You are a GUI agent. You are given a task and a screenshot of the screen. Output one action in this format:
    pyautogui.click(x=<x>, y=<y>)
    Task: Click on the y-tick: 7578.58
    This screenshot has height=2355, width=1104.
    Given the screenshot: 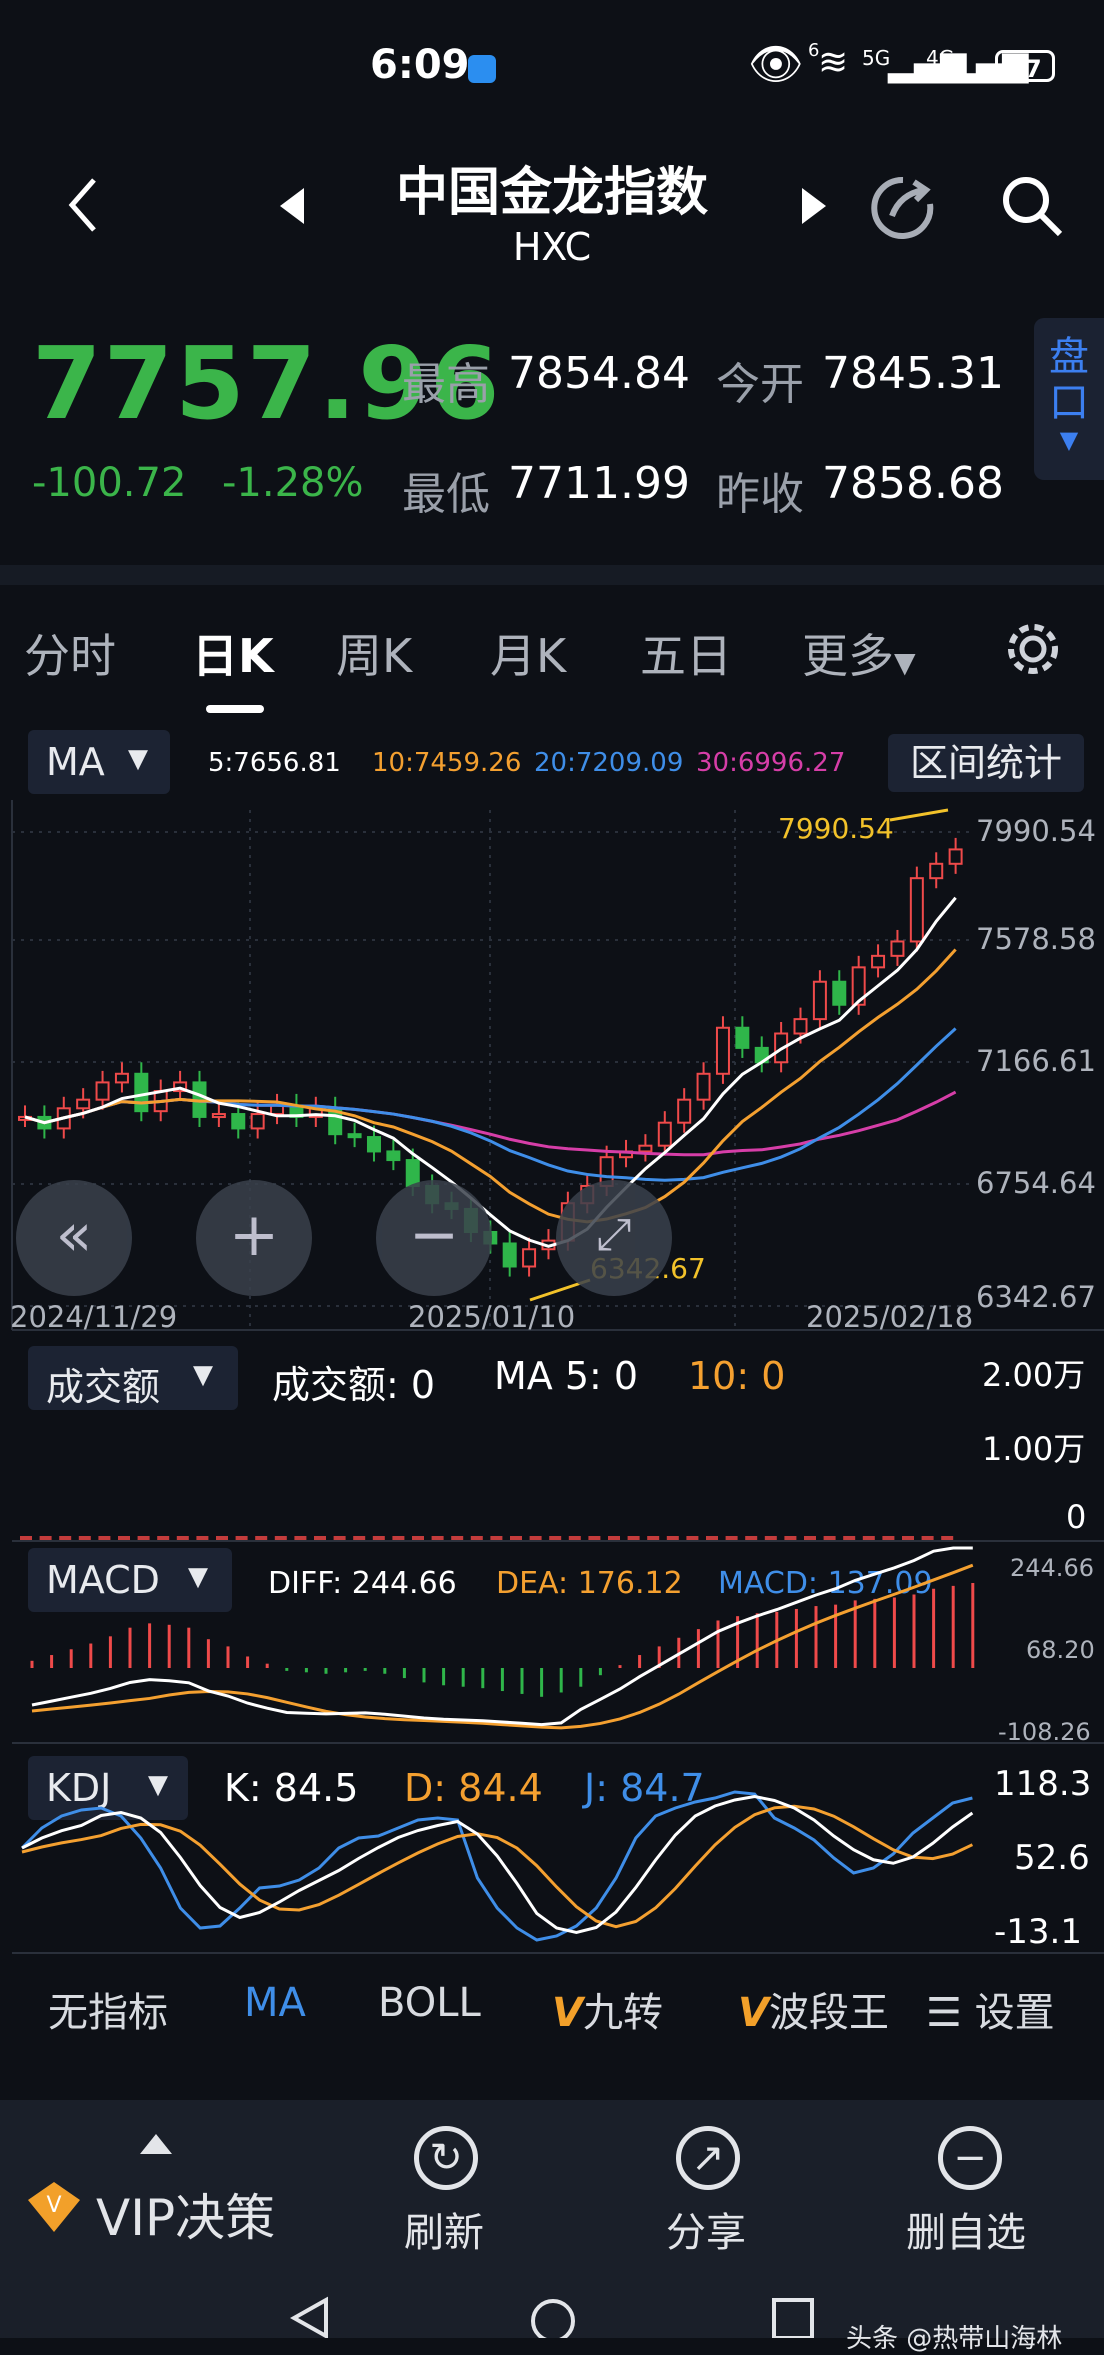 What is the action you would take?
    pyautogui.click(x=1036, y=939)
    